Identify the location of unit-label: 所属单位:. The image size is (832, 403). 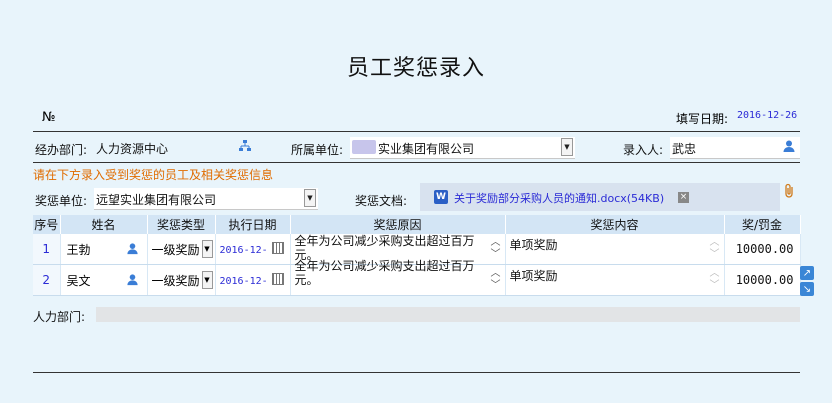
(317, 150).